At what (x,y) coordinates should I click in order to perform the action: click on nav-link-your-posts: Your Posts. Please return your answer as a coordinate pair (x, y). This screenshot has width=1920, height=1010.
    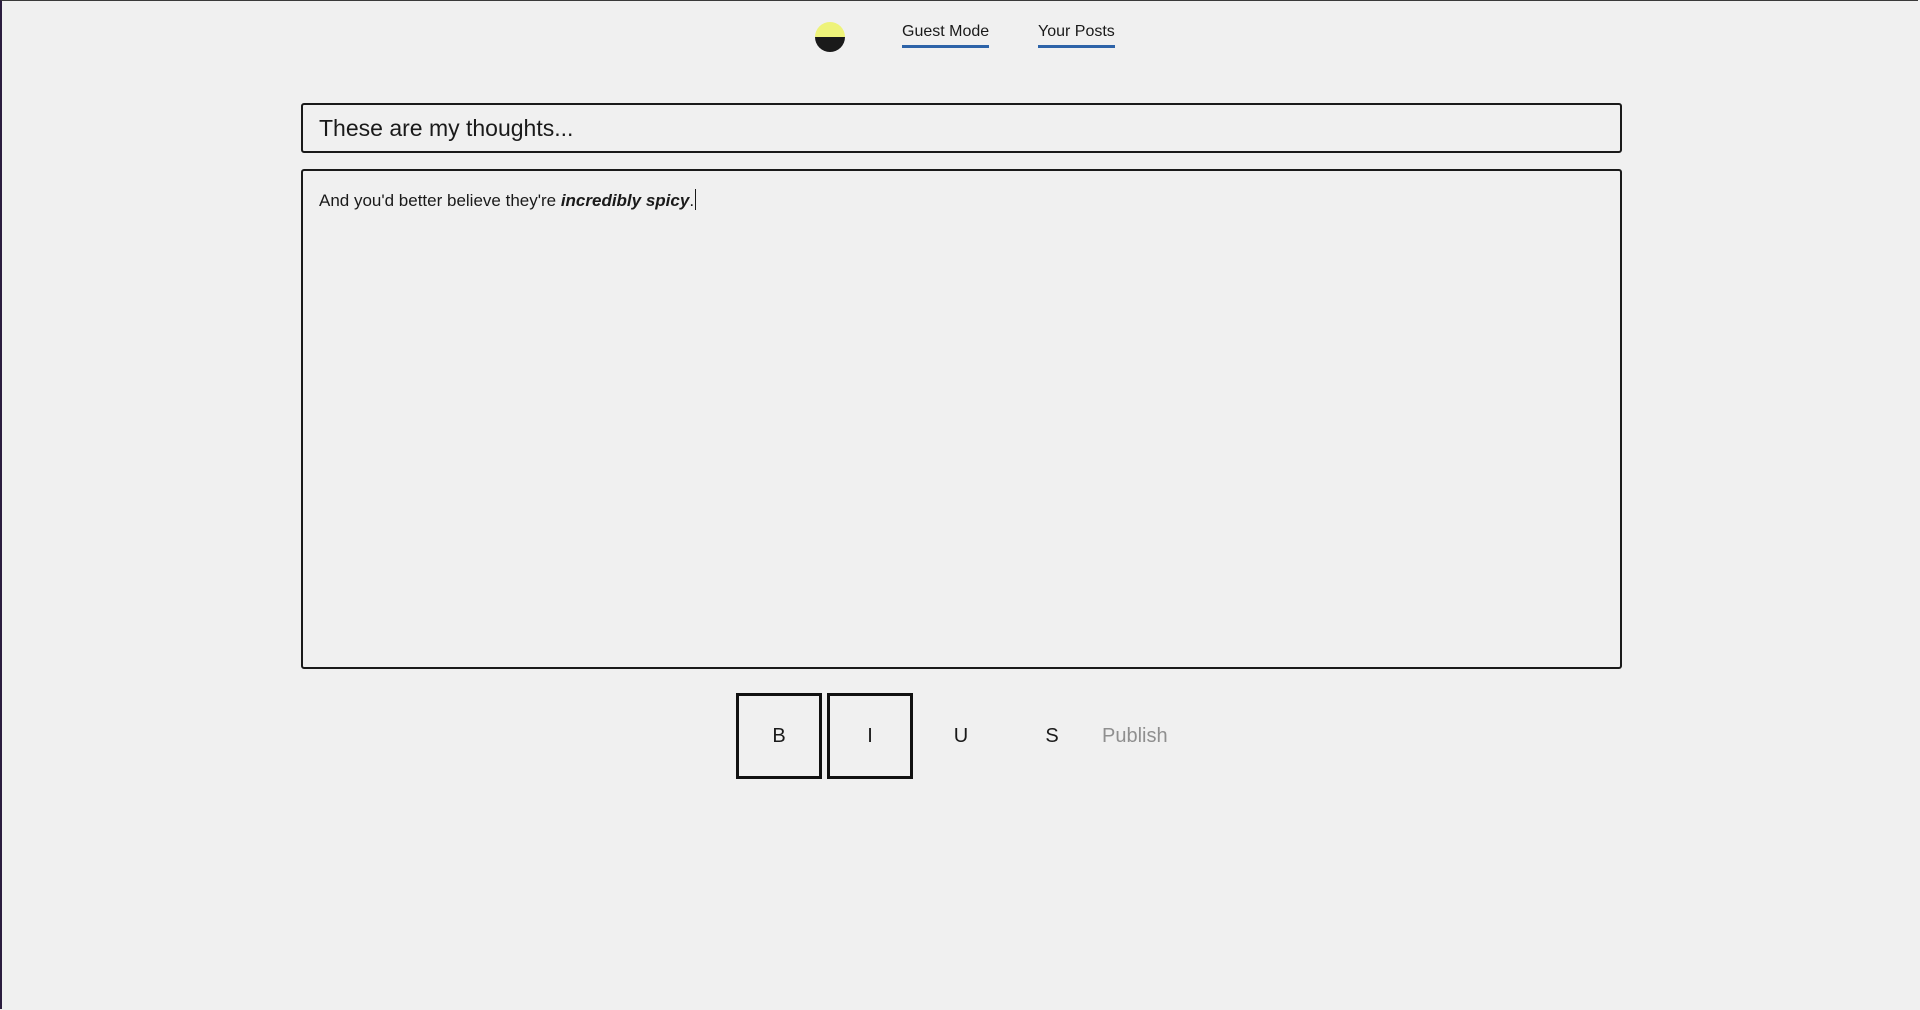
    Looking at the image, I should click on (1076, 35).